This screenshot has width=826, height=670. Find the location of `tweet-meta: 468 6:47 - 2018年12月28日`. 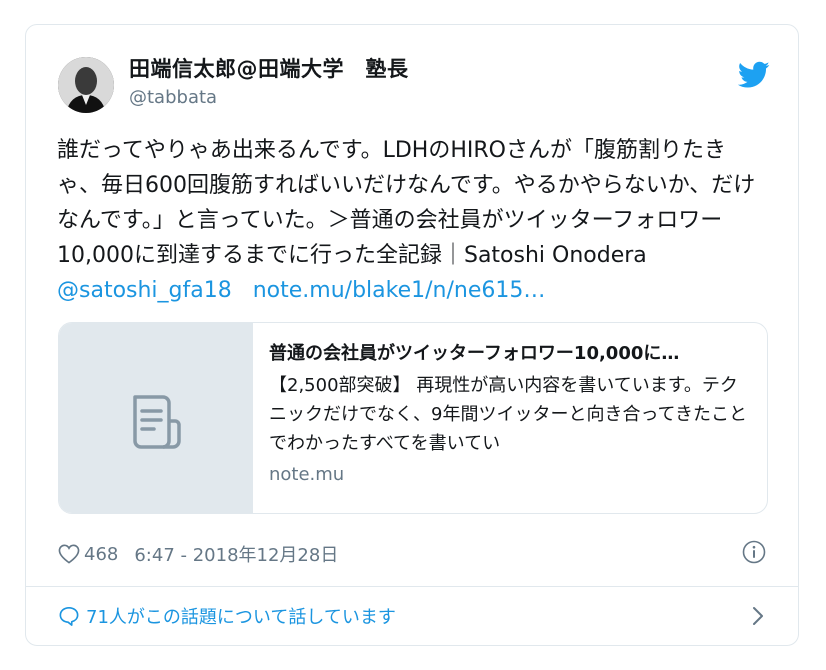

tweet-meta: 468 6:47 - 2018年12月28日 is located at coordinates (198, 554).